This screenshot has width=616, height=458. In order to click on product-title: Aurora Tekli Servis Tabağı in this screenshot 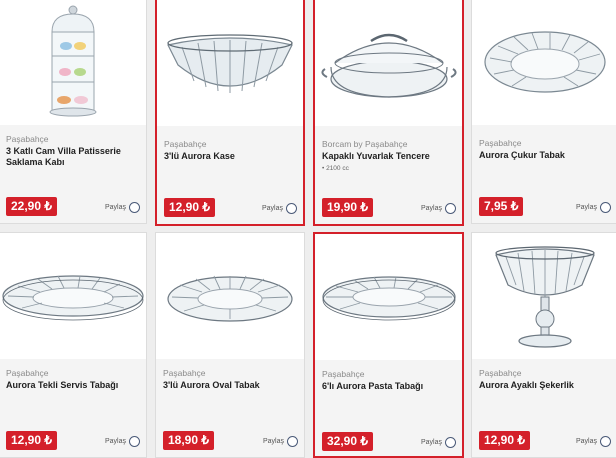, I will do `click(73, 385)`.